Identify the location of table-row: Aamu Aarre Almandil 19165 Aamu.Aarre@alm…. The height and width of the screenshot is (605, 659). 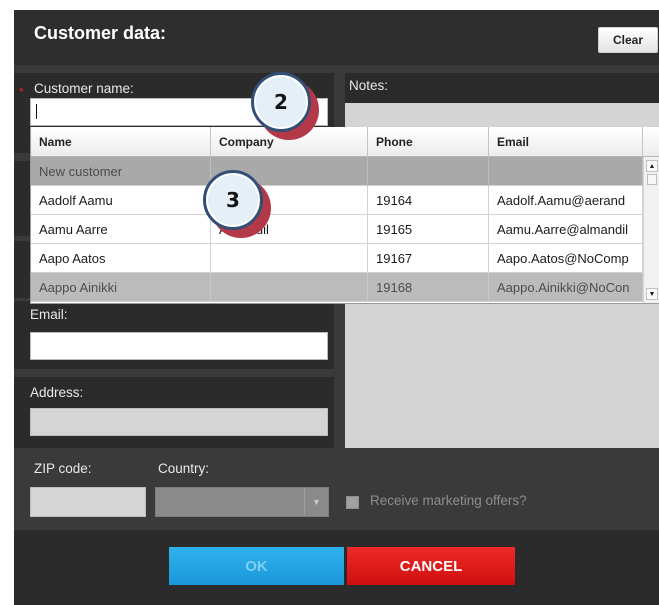
(337, 229).